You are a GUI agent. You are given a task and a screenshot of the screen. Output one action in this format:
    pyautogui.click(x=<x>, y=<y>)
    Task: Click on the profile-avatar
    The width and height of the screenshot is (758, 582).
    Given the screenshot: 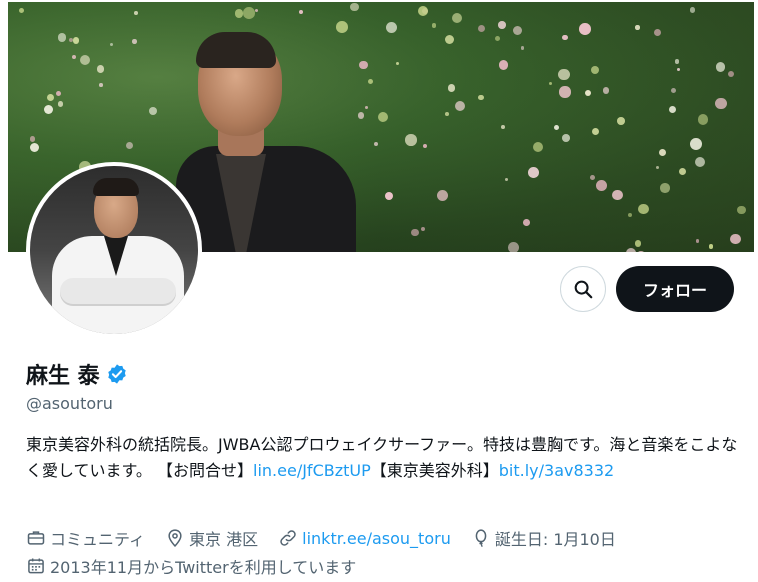 What is the action you would take?
    pyautogui.click(x=114, y=250)
    